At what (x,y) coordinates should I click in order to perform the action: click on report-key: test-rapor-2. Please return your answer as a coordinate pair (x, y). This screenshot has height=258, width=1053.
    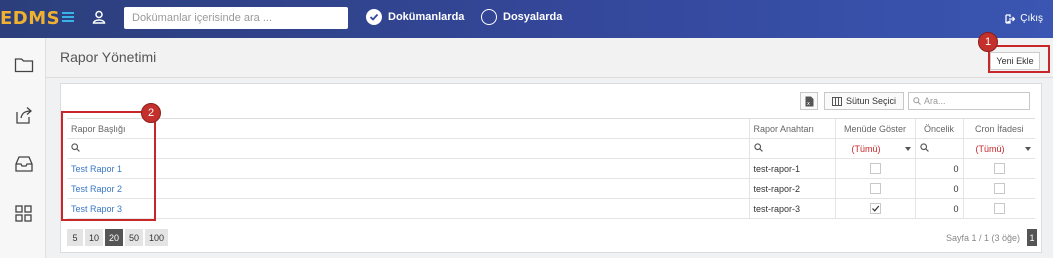
    Looking at the image, I should click on (791, 188).